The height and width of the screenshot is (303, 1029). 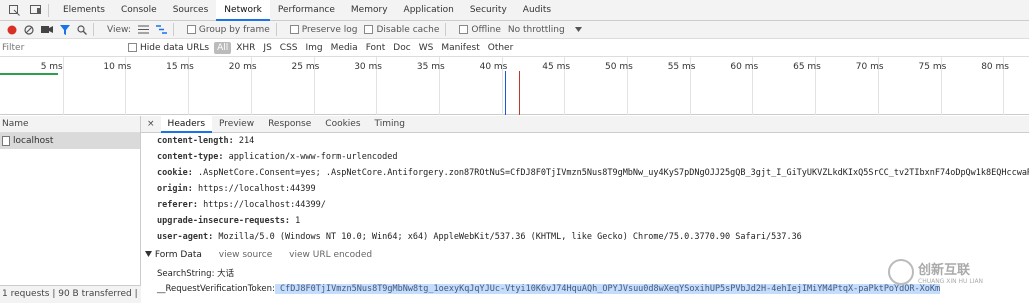 I want to click on form-data-section-header: Form Data view source view URL encoded, so click(x=258, y=255).